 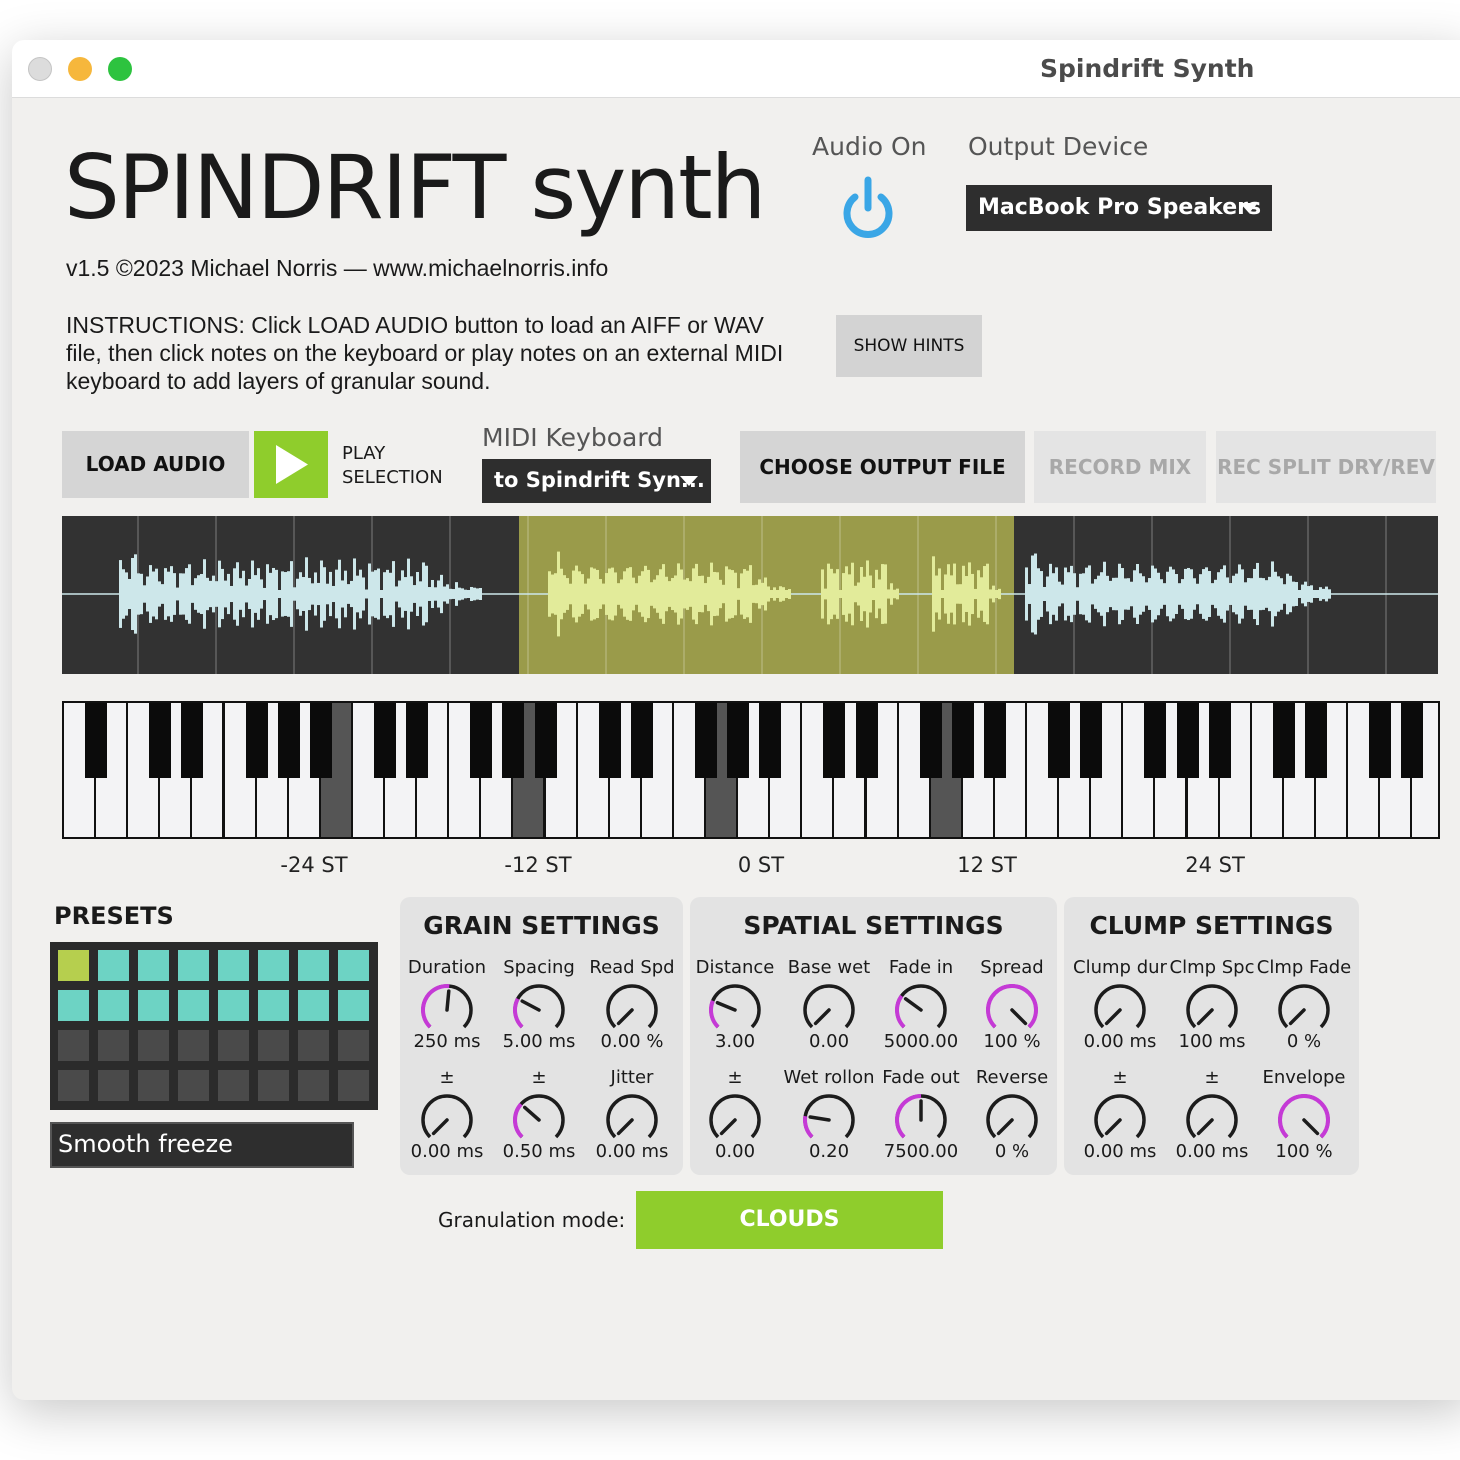 I want to click on preset-name-field: Smooth freeze, so click(x=202, y=1145).